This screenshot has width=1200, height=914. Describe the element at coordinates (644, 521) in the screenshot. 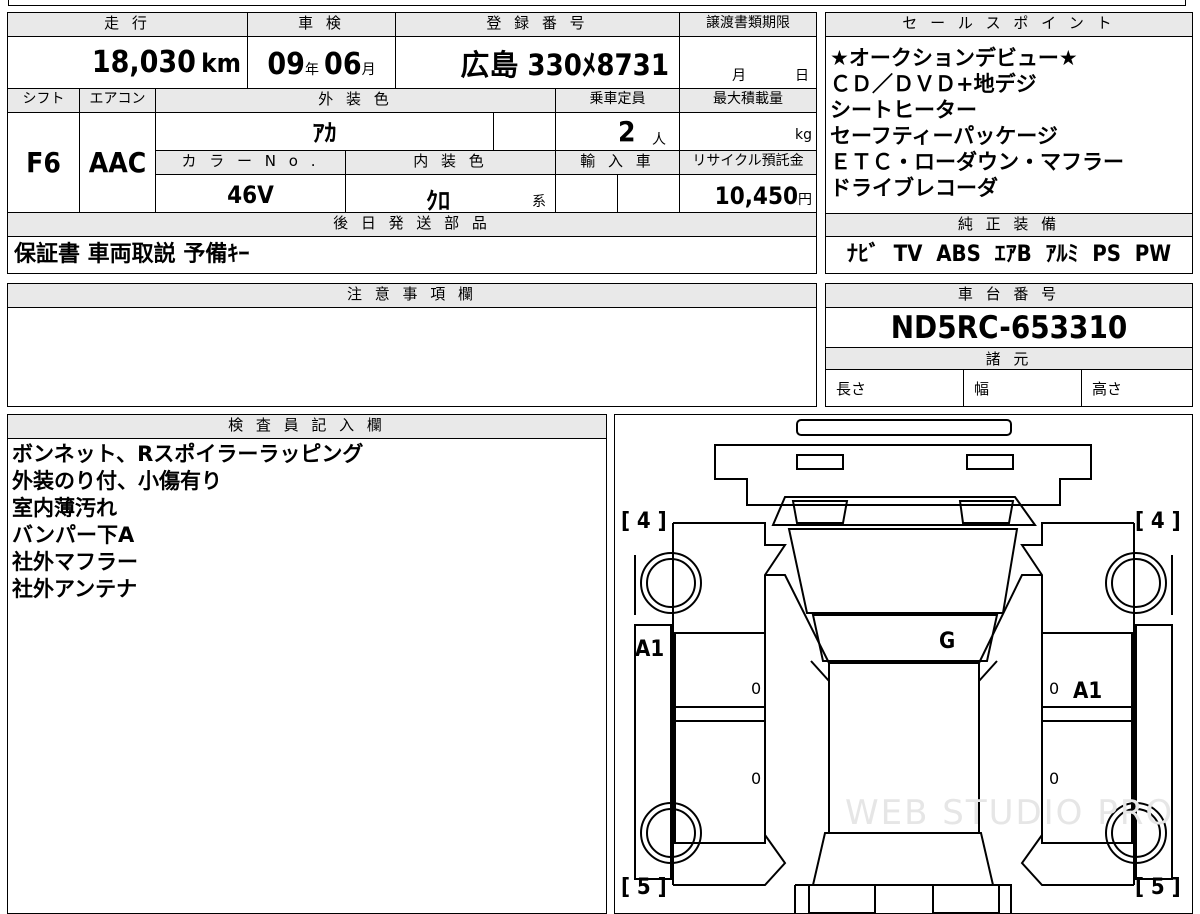

I see `tire-tl: [ 4 ]` at that location.